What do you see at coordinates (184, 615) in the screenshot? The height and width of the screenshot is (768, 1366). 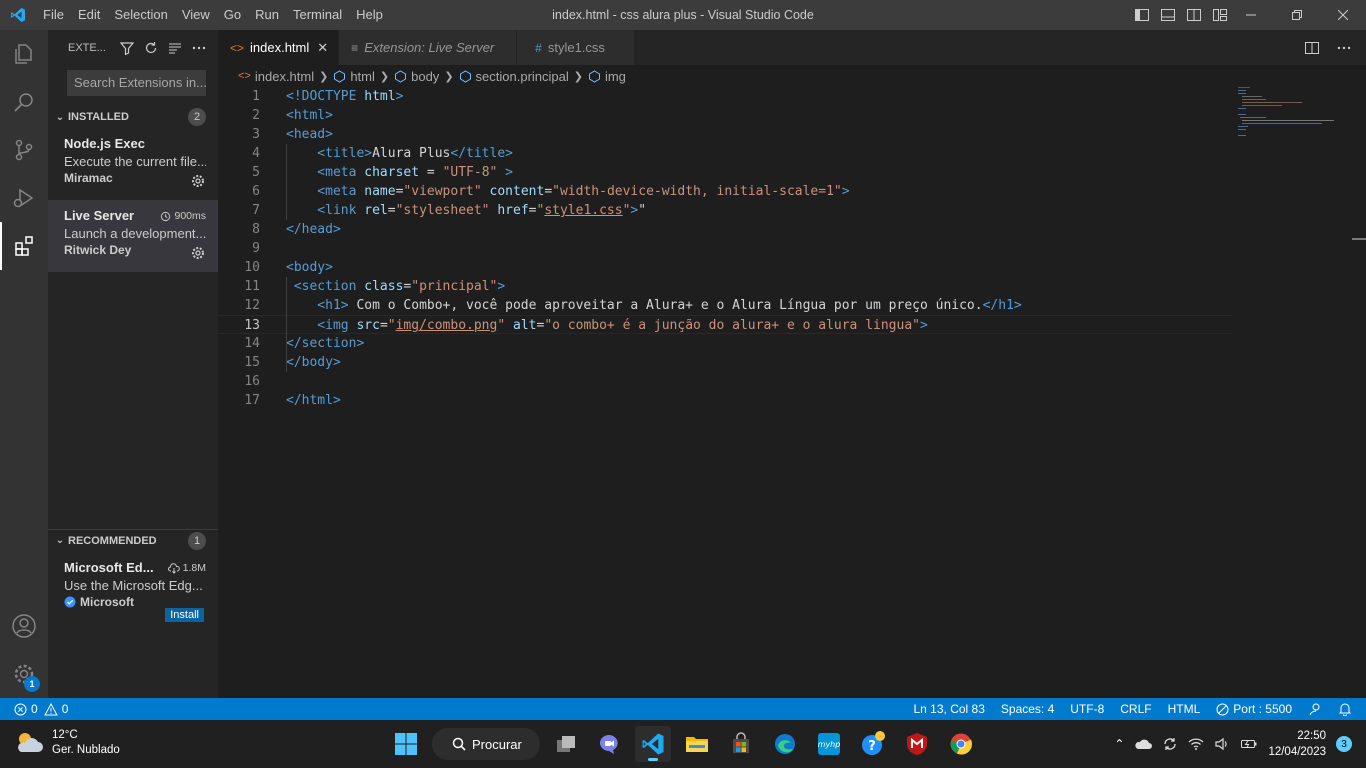 I see `install-button: Install` at bounding box center [184, 615].